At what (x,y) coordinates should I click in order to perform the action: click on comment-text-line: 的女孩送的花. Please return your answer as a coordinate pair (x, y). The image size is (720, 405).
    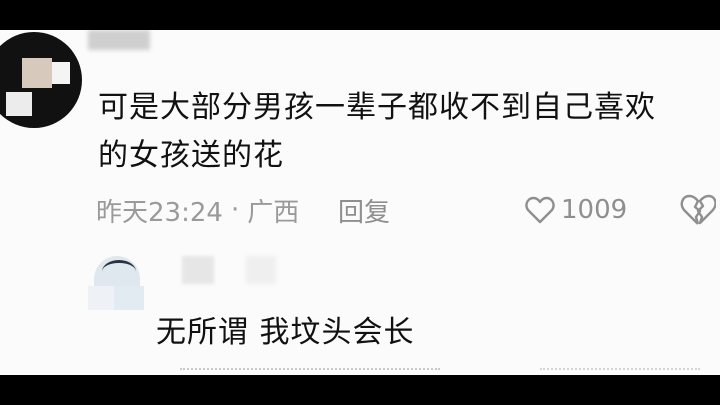
    Looking at the image, I should click on (191, 155).